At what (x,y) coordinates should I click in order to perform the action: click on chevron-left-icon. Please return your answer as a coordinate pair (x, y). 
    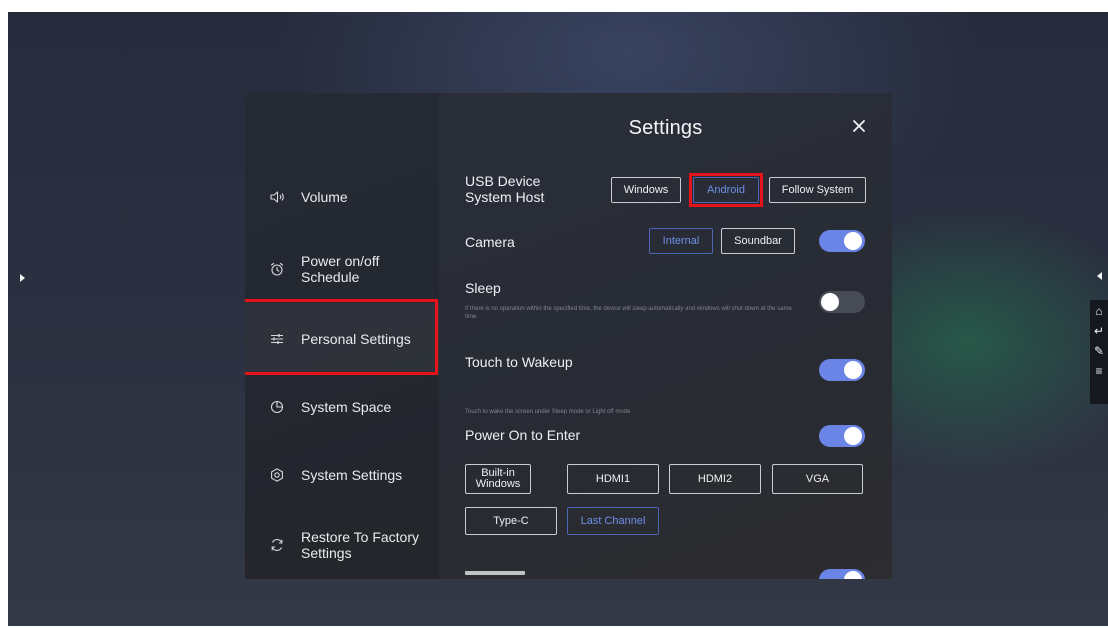
    Looking at the image, I should click on (1099, 276).